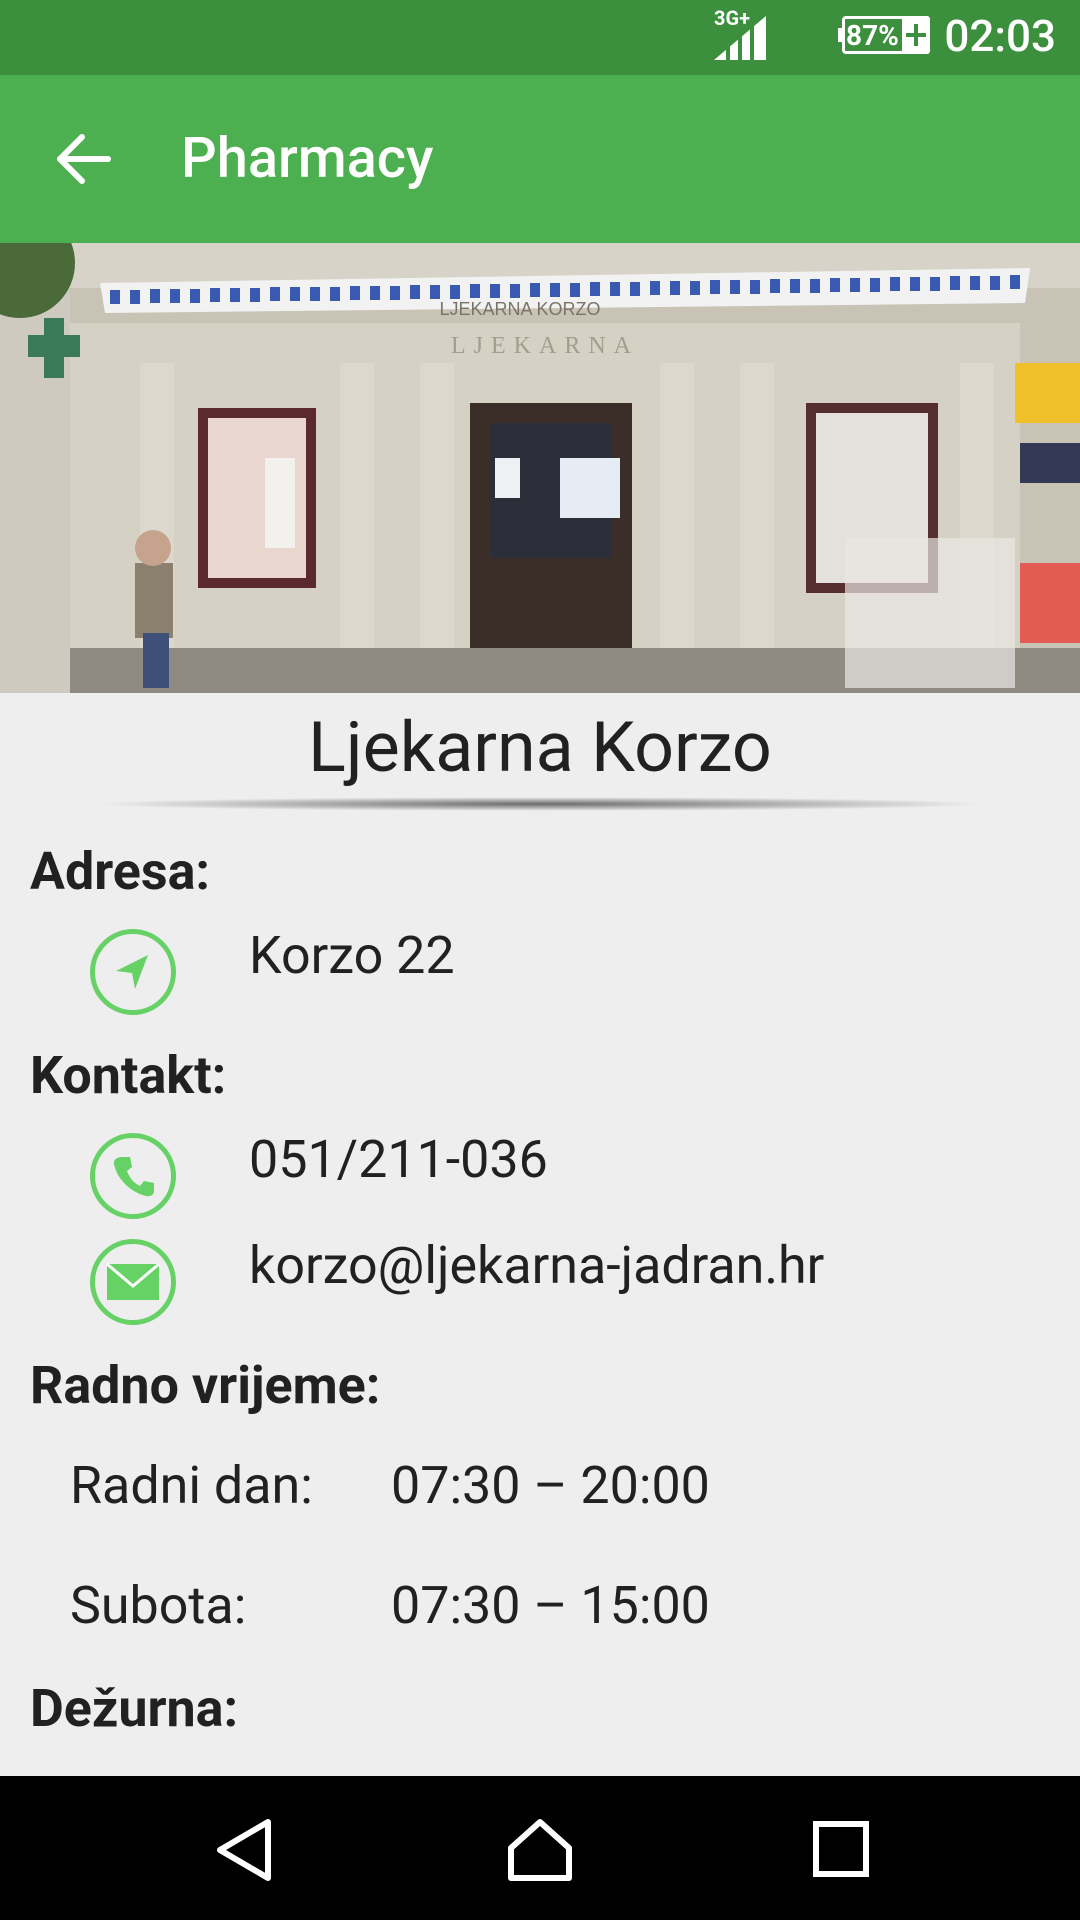 The height and width of the screenshot is (1920, 1080). Describe the element at coordinates (134, 1708) in the screenshot. I see `on-duty-label: Dežurna:` at that location.